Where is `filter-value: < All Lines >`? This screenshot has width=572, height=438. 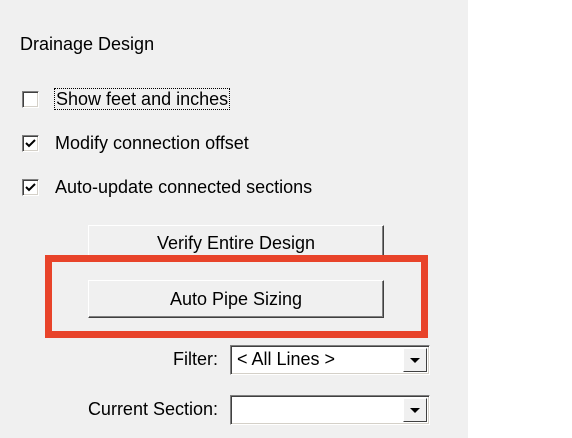 filter-value: < All Lines > is located at coordinates (286, 359).